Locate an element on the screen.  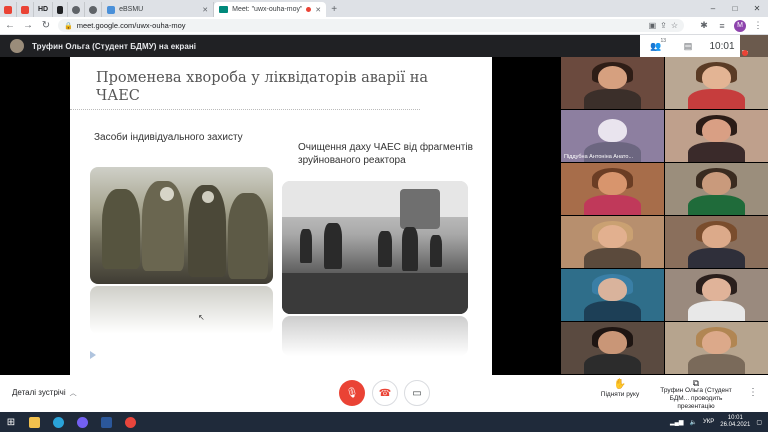
raise-hand-button: ✋ Підняти руку is located at coordinates (620, 388).